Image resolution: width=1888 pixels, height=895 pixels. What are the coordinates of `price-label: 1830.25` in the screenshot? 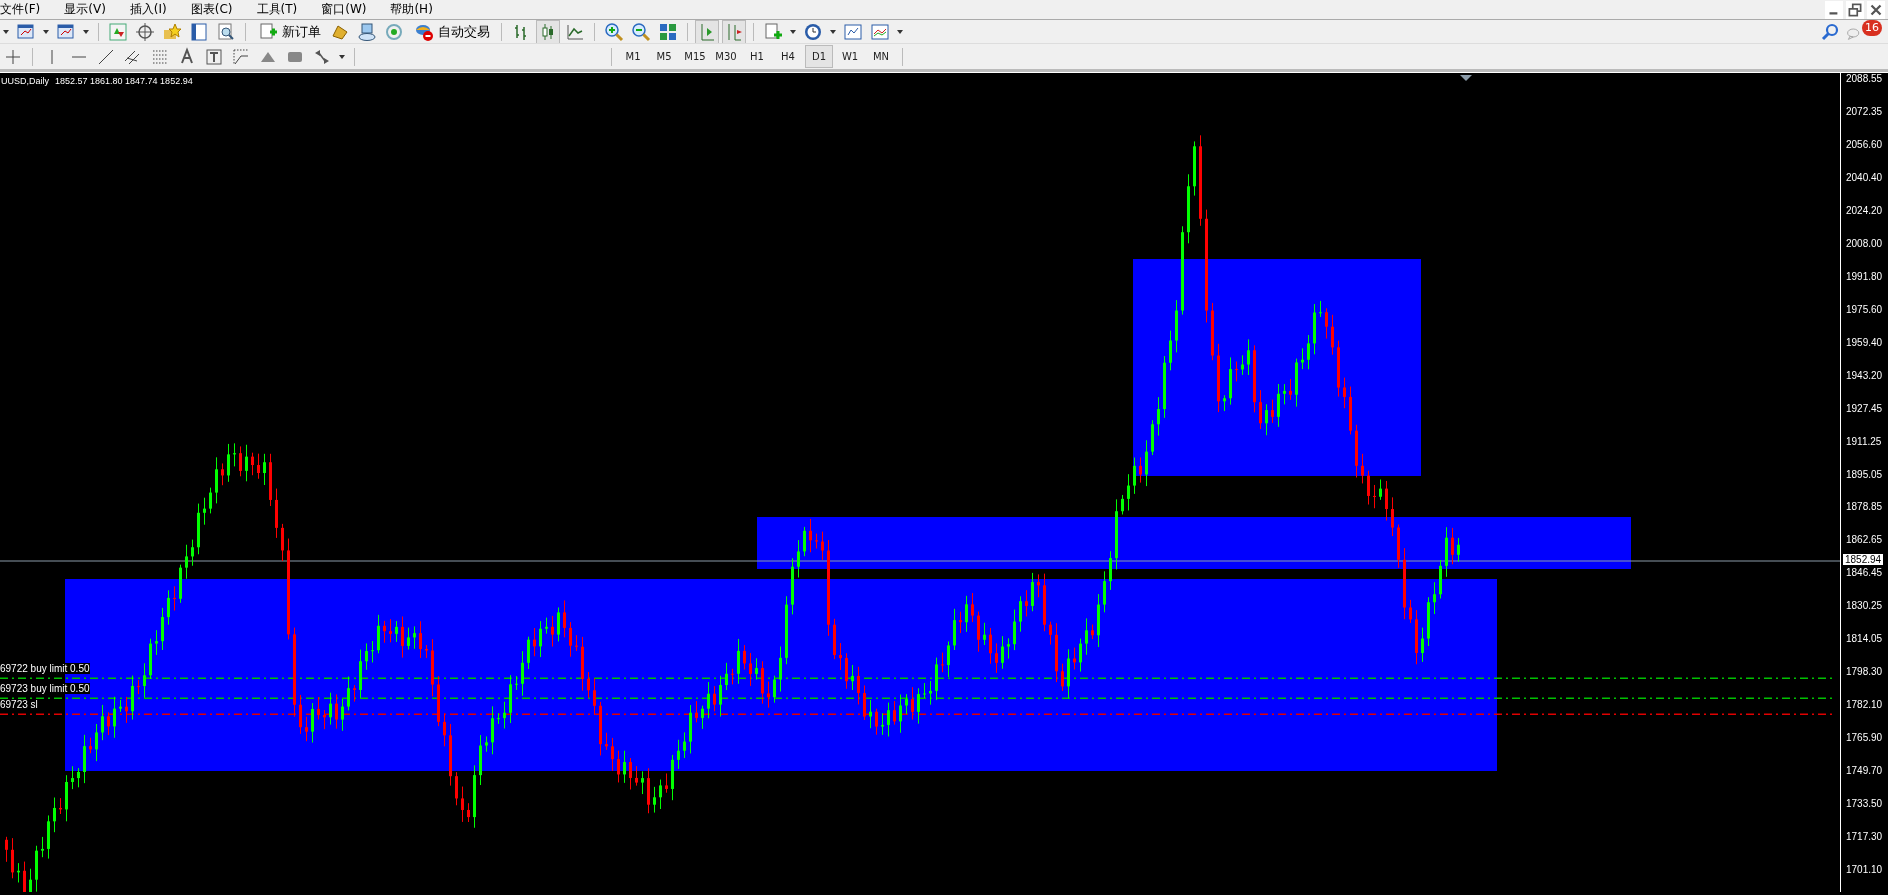 It's located at (1864, 606).